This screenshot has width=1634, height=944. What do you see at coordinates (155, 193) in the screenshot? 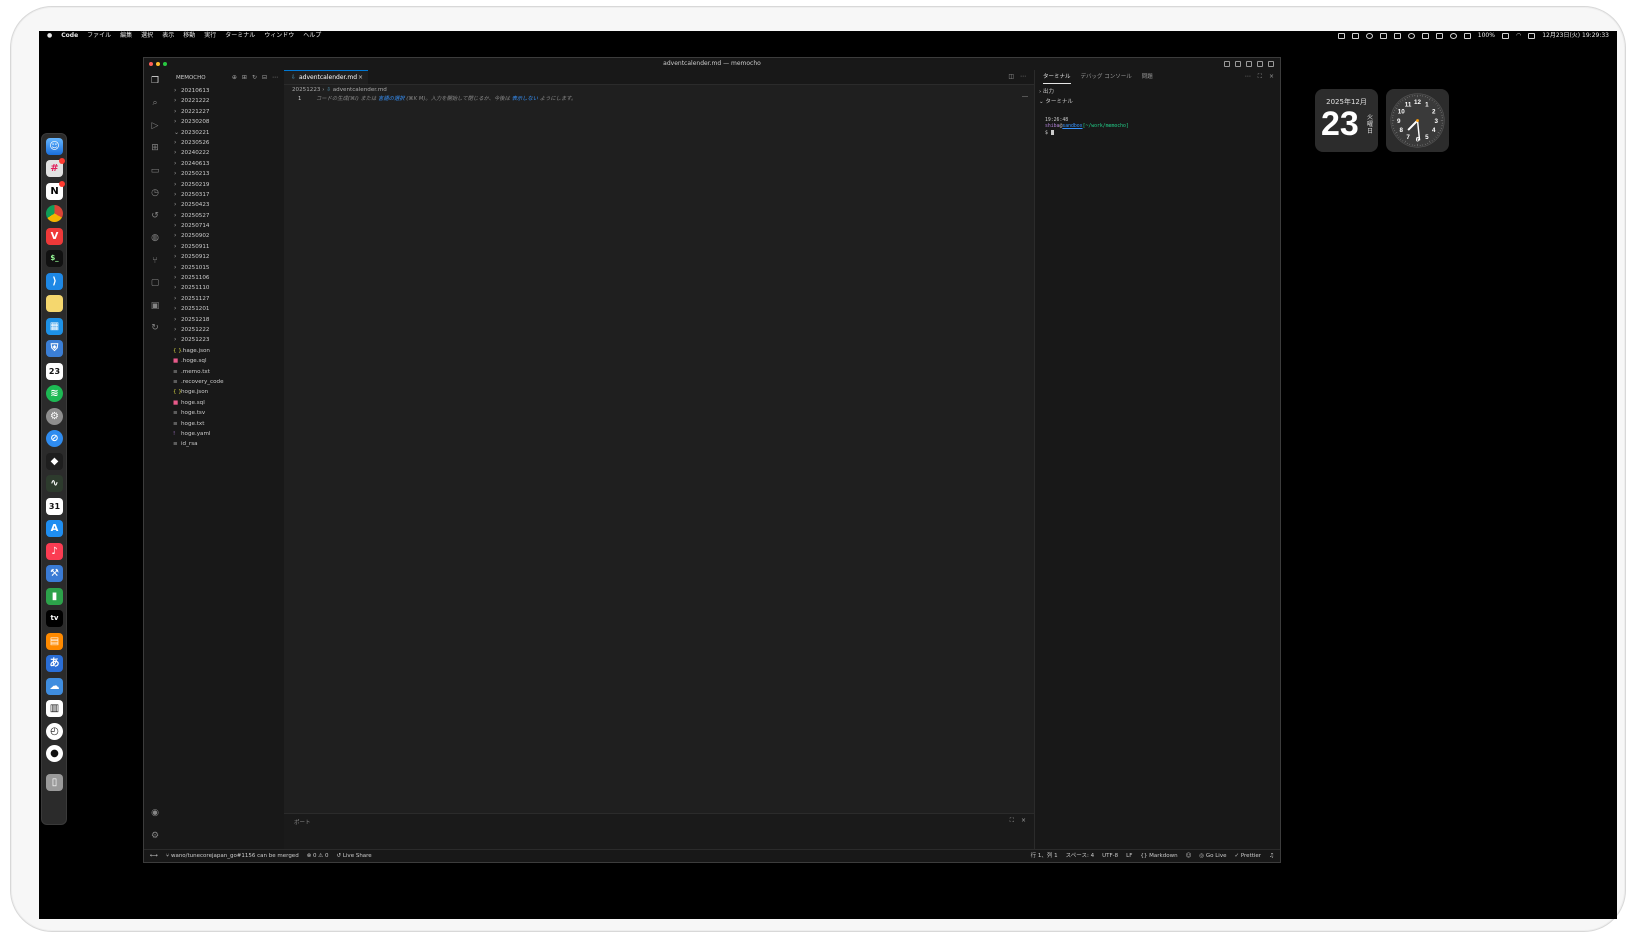
I see `timeline-icon: ◷` at bounding box center [155, 193].